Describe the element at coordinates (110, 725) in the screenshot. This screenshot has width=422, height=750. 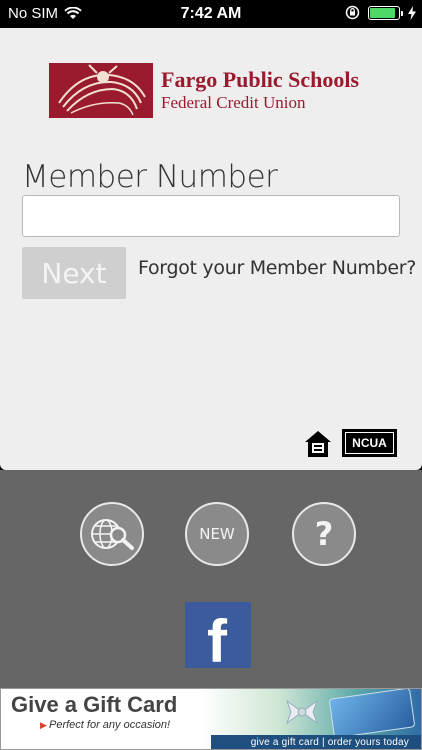
I see `banner-subtitle: Perfect for any occasion!` at that location.